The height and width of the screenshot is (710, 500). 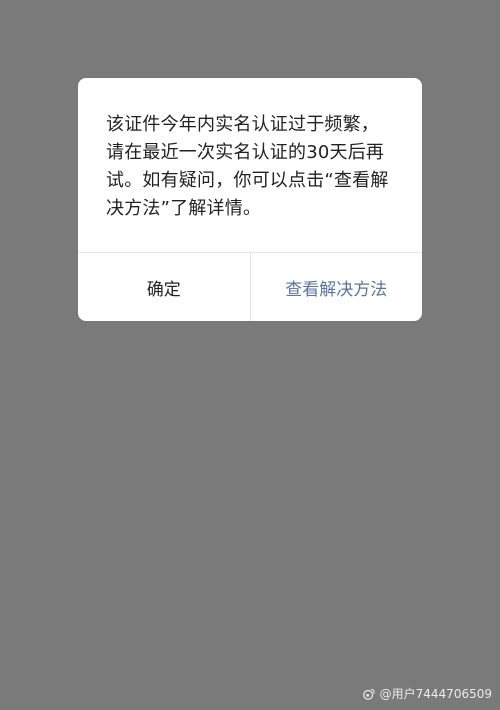 I want to click on watermark: @用户7444706509, so click(x=427, y=693).